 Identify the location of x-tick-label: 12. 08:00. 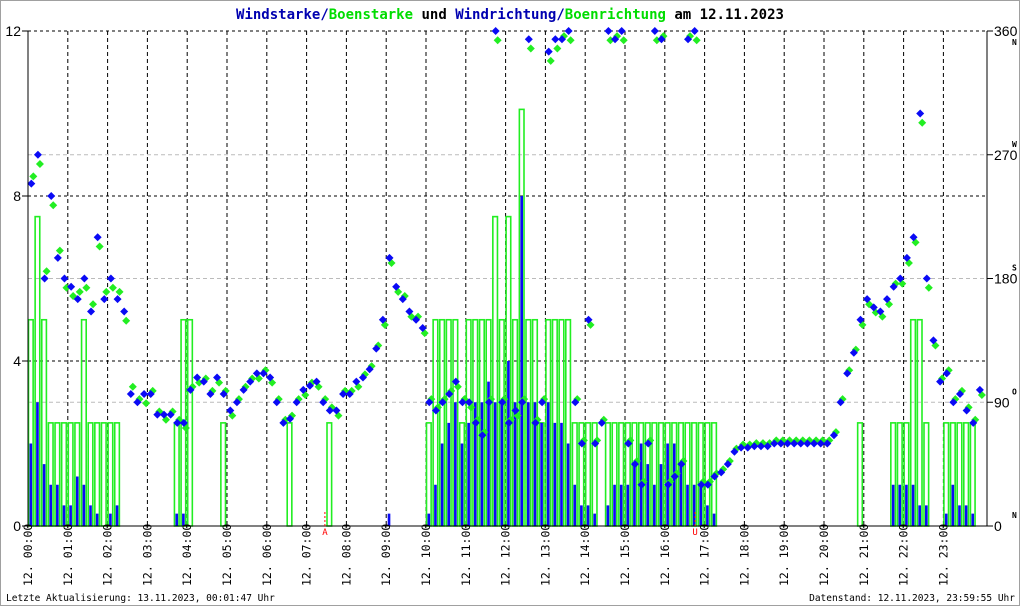
(346, 555).